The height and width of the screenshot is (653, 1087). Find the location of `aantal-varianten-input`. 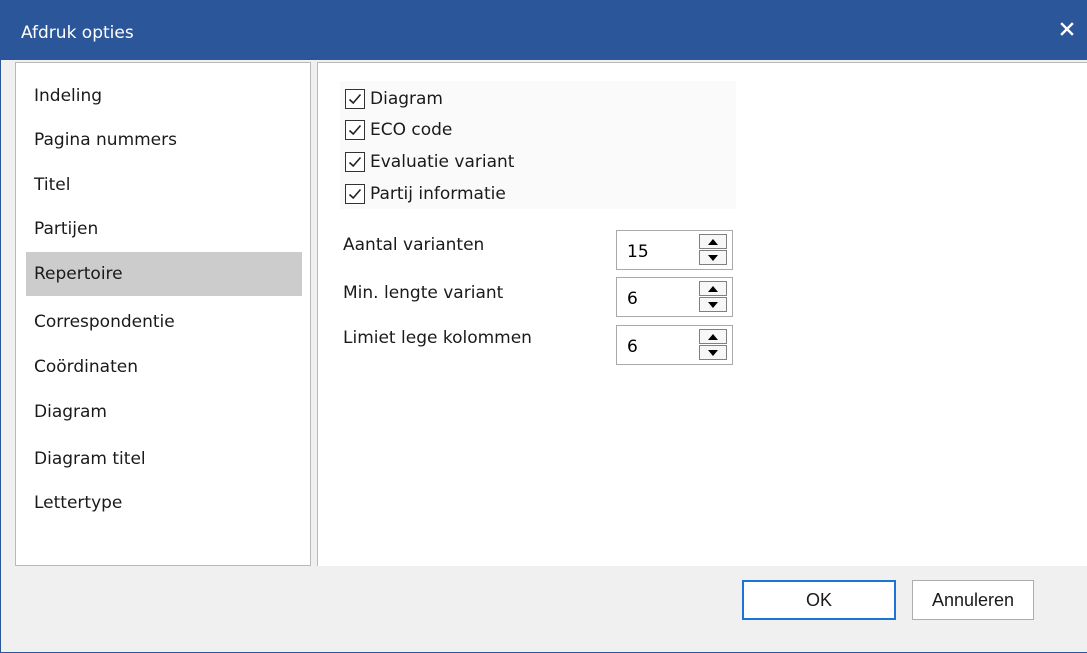

aantal-varianten-input is located at coordinates (657, 250).